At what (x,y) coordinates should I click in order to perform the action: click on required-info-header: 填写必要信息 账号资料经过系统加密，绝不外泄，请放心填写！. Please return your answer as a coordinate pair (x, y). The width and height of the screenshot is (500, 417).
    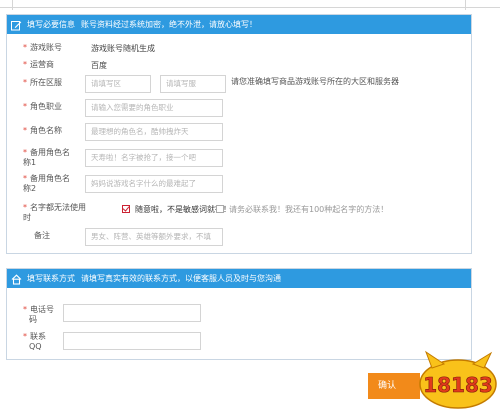
    Looking at the image, I should click on (239, 24).